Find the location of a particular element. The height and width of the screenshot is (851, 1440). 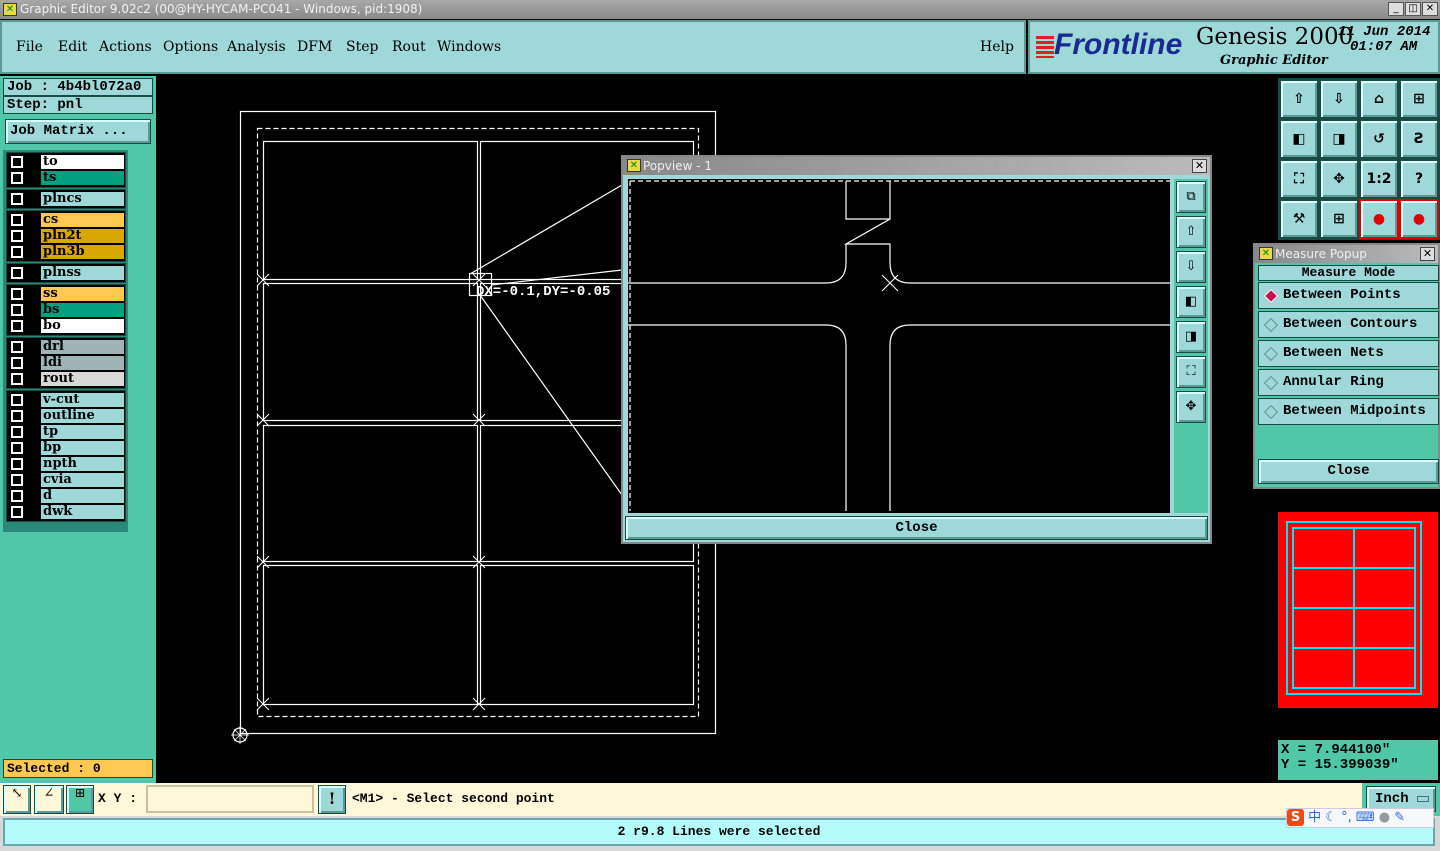

measure-option: Between Nets is located at coordinates (1348, 353).